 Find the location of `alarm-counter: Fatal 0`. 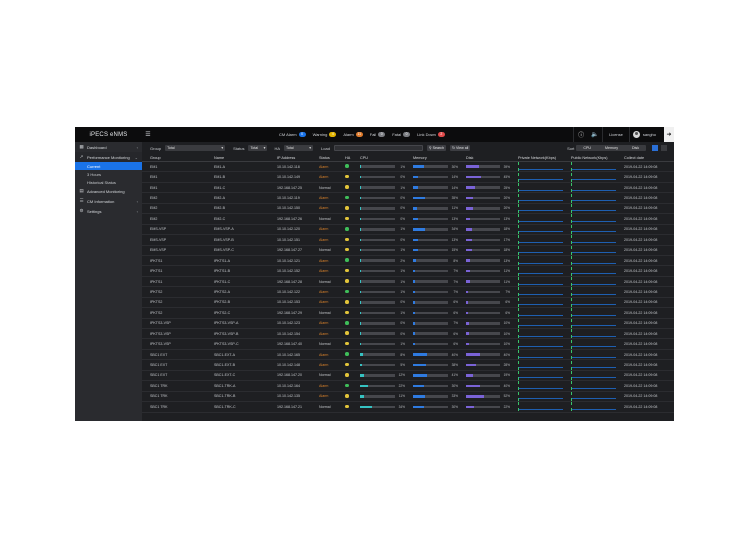

alarm-counter: Fatal 0 is located at coordinates (401, 134).